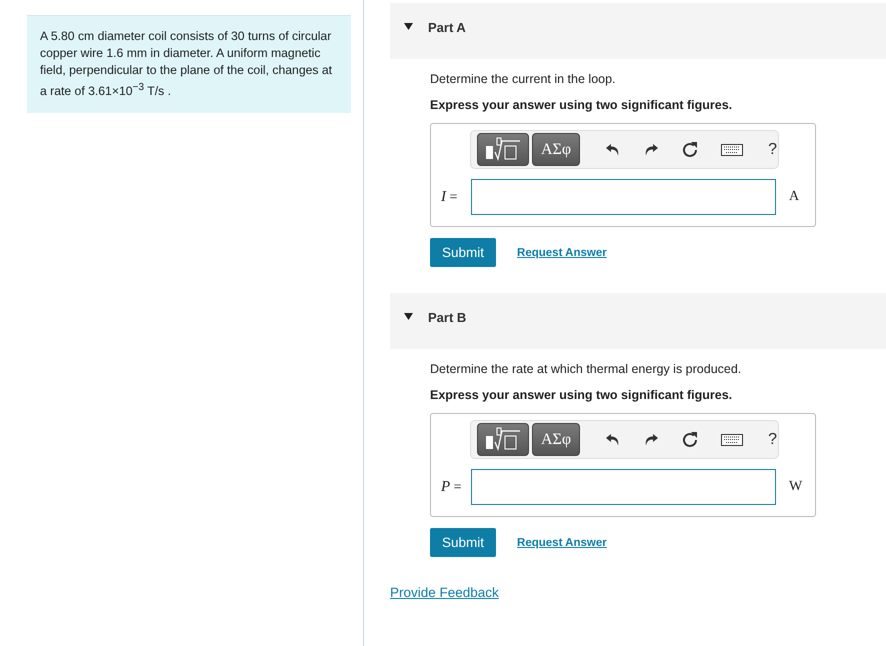 This screenshot has height=646, width=886. Describe the element at coordinates (795, 487) in the screenshot. I see `unit-label: W` at that location.